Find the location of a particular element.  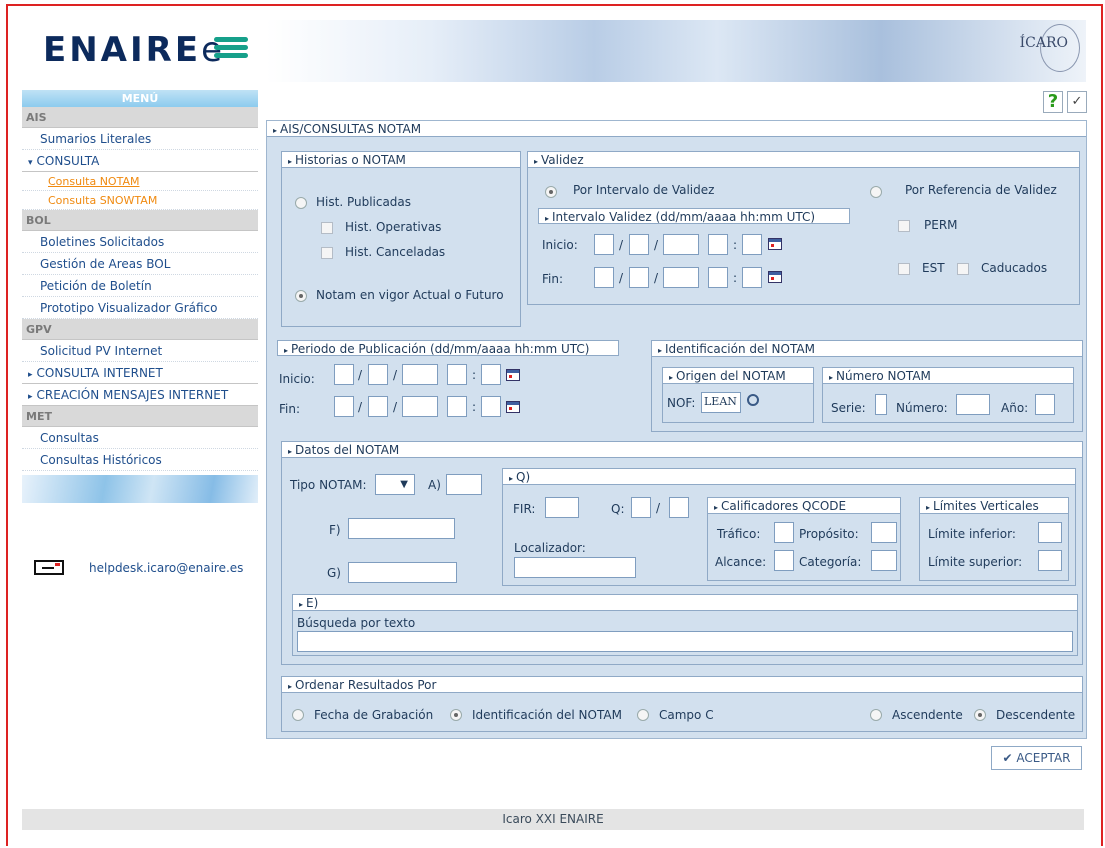

fir-input is located at coordinates (562, 507).